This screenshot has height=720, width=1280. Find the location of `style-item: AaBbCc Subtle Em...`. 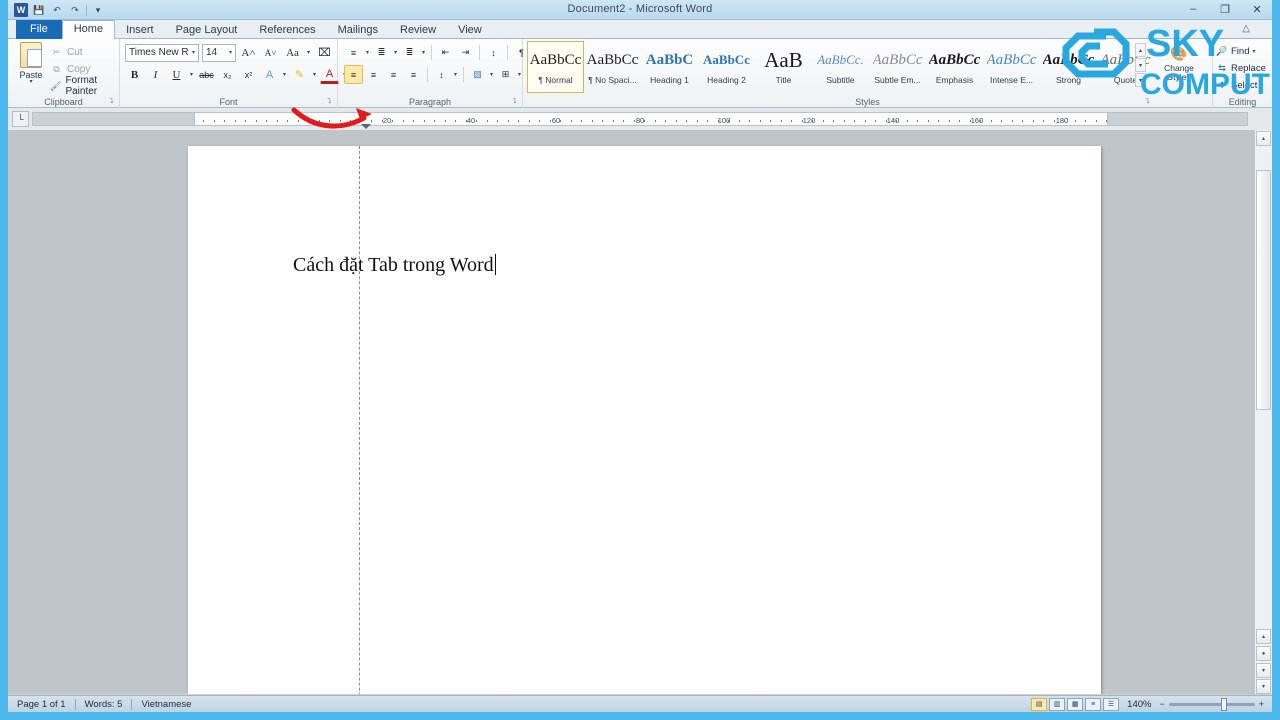

style-item: AaBbCc Subtle Em... is located at coordinates (897, 67).